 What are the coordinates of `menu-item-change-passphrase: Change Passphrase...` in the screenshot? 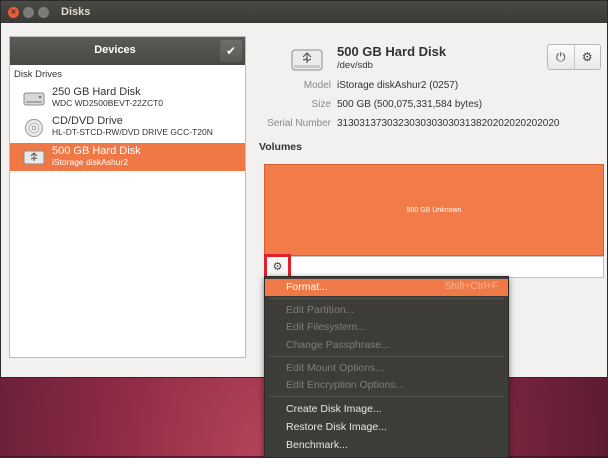 It's located at (386, 345).